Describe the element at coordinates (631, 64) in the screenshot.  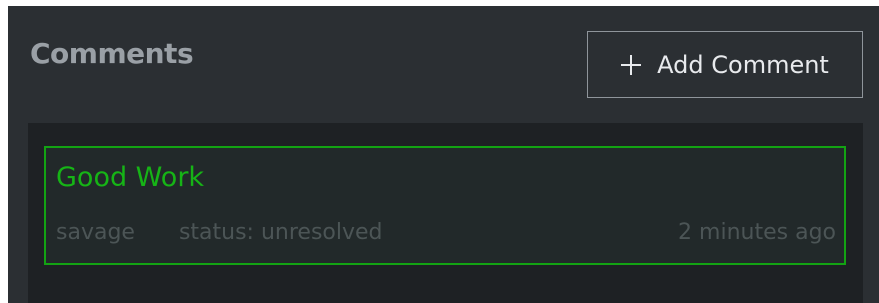
I see `plus-icon` at that location.